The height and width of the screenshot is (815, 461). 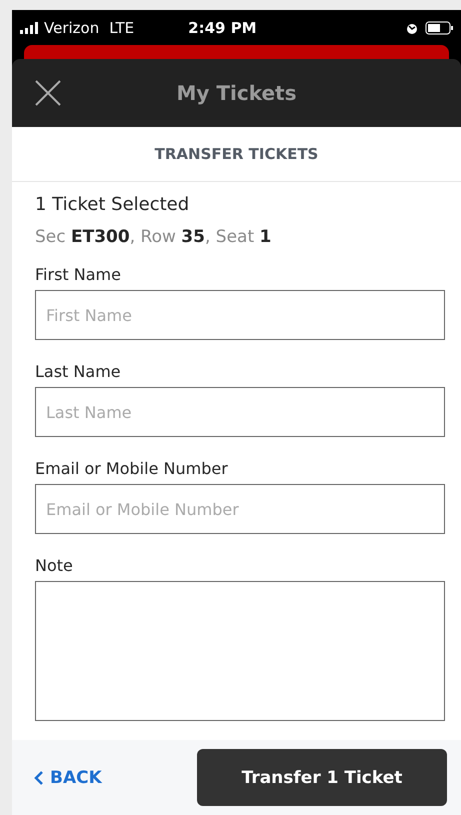 What do you see at coordinates (236, 154) in the screenshot?
I see `section-title: TRANSFER TICKETS` at bounding box center [236, 154].